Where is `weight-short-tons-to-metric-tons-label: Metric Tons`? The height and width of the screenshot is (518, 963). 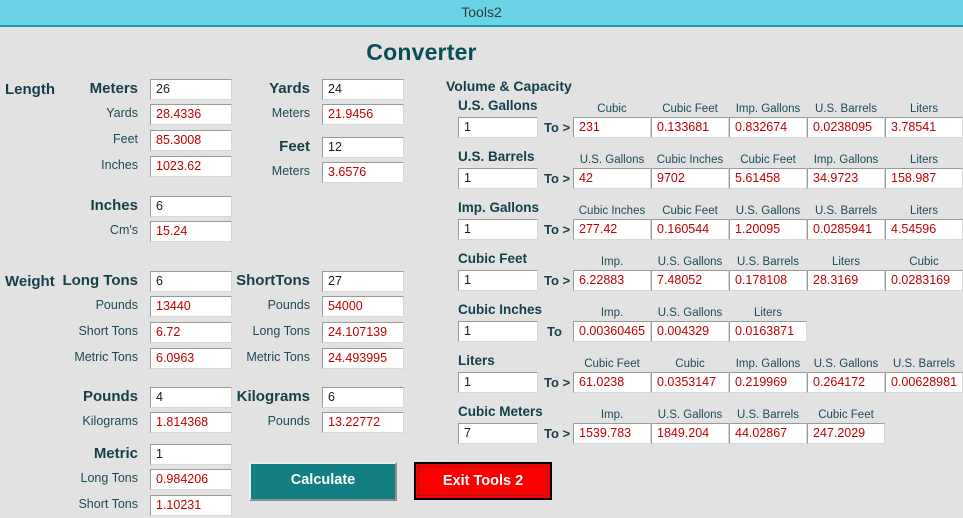 weight-short-tons-to-metric-tons-label: Metric Tons is located at coordinates (278, 357).